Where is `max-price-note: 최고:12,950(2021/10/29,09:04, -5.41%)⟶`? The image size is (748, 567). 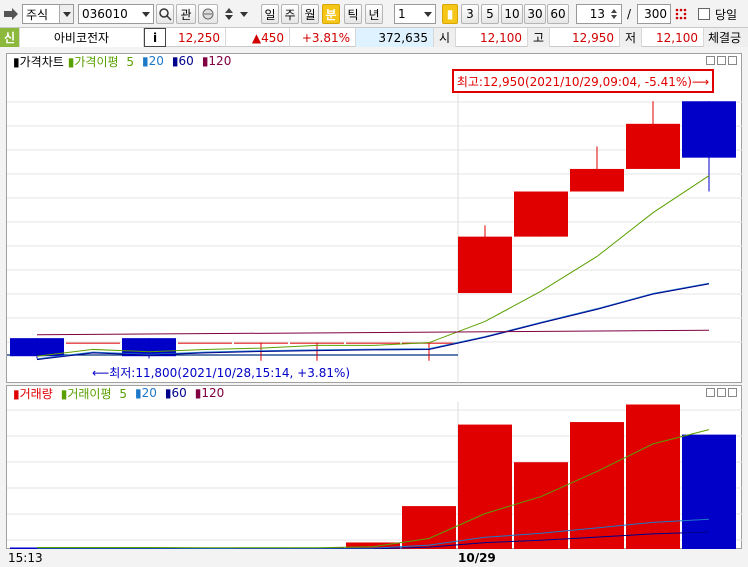
max-price-note: 최고:12,950(2021/10/29,09:04, -5.41%)⟶ is located at coordinates (583, 81).